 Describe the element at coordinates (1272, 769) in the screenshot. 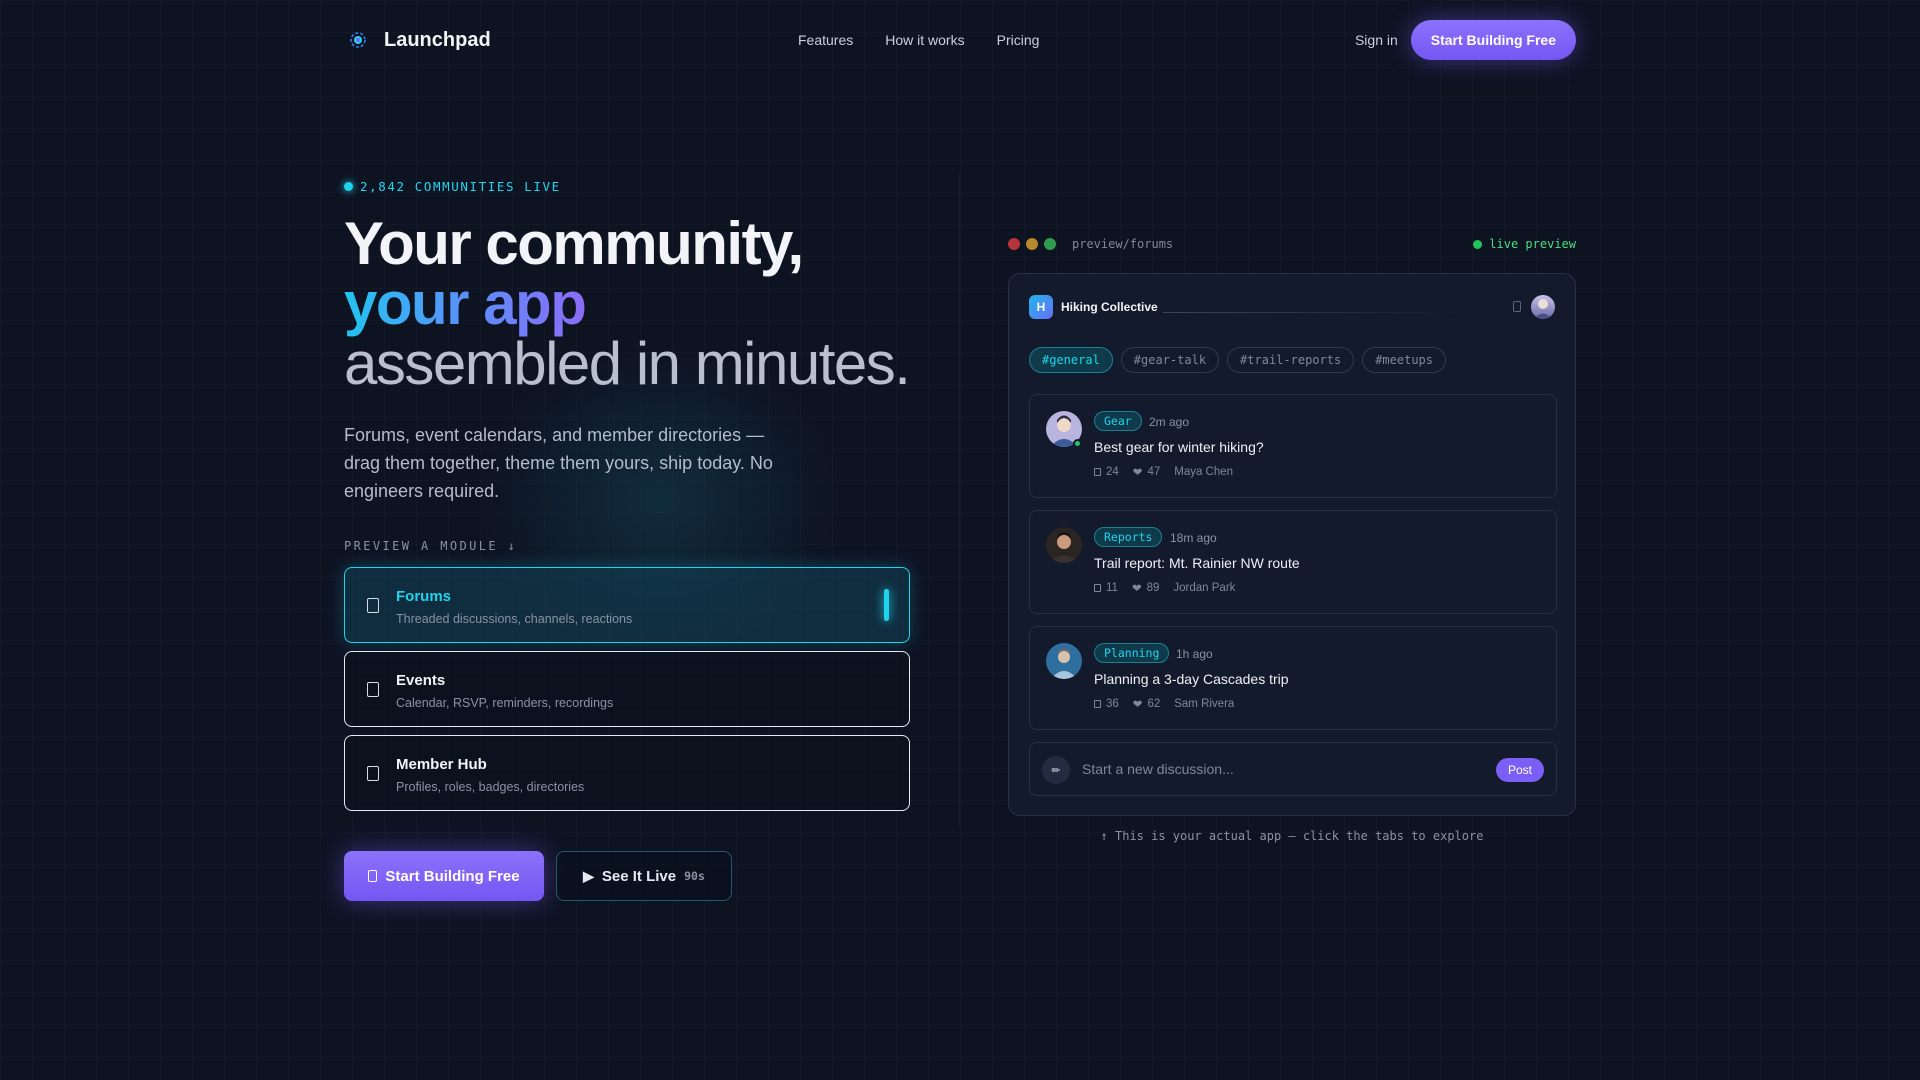

I see `new-discussion-input` at that location.